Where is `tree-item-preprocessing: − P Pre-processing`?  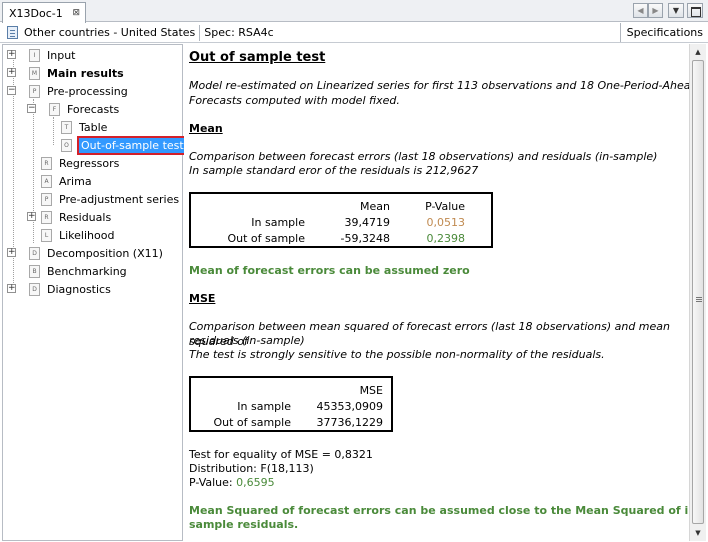 tree-item-preprocessing: − P Pre-processing is located at coordinates (67, 91).